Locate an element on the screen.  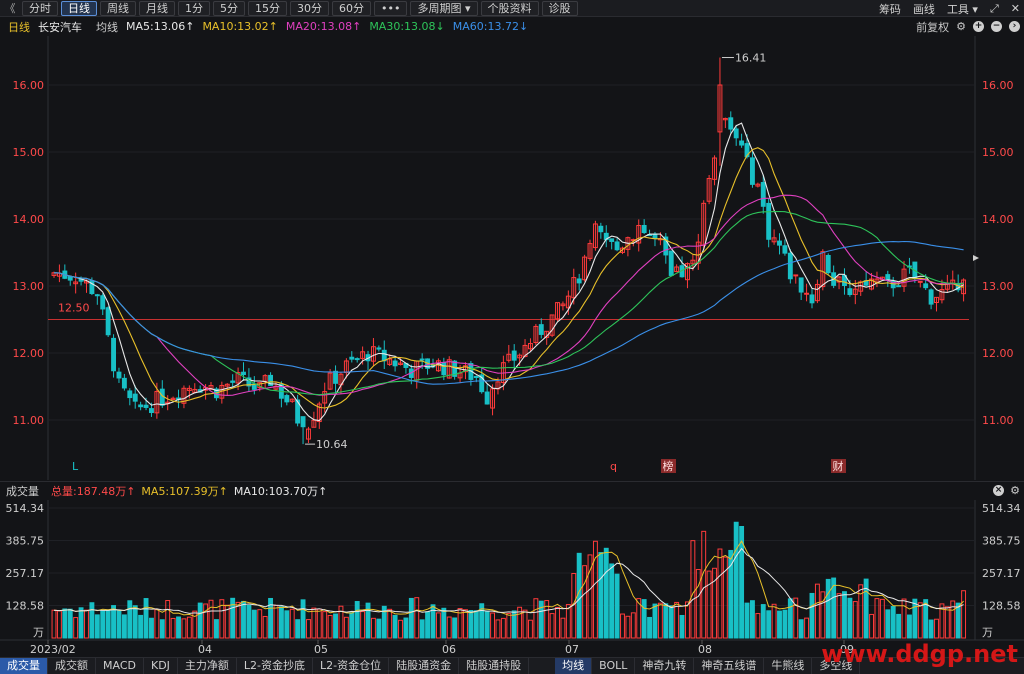
date-label: 2023/02 is located at coordinates (53, 649).